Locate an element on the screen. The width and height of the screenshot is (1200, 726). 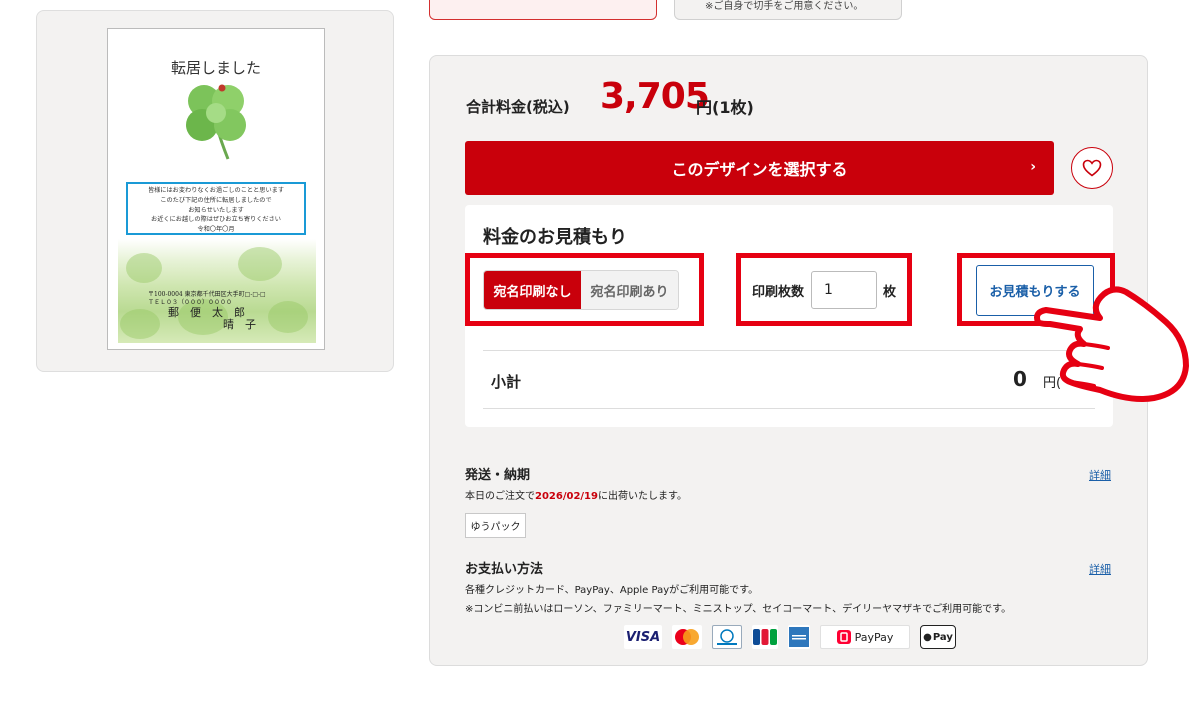
shipping-date: 2026/02/19 is located at coordinates (566, 496).